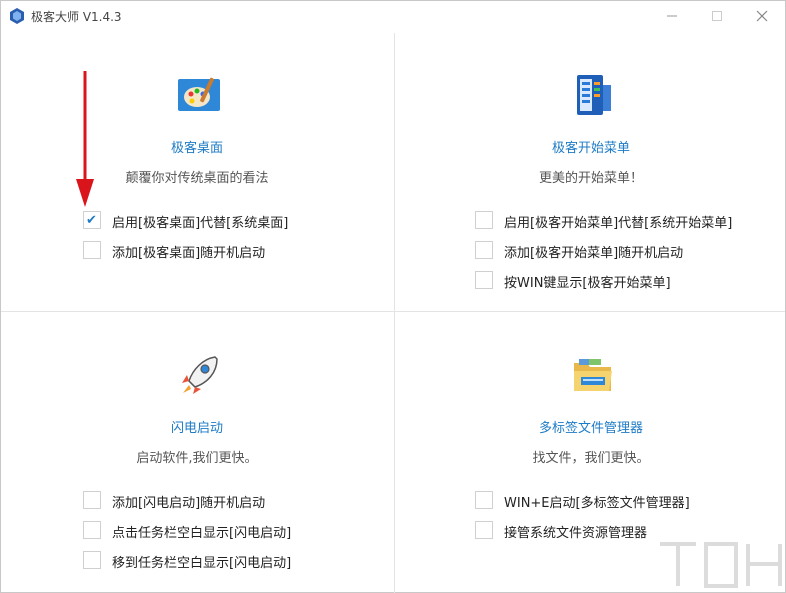  Describe the element at coordinates (17, 16) in the screenshot. I see `app-logo-icon` at that location.